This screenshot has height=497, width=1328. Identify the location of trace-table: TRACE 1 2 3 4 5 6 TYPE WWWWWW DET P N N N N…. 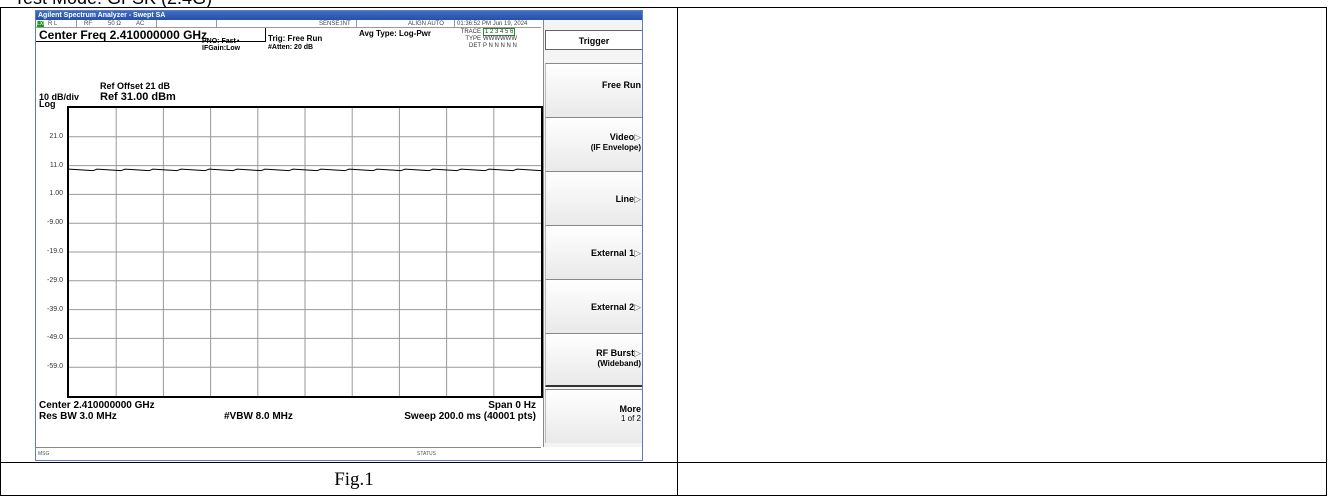
(488, 39).